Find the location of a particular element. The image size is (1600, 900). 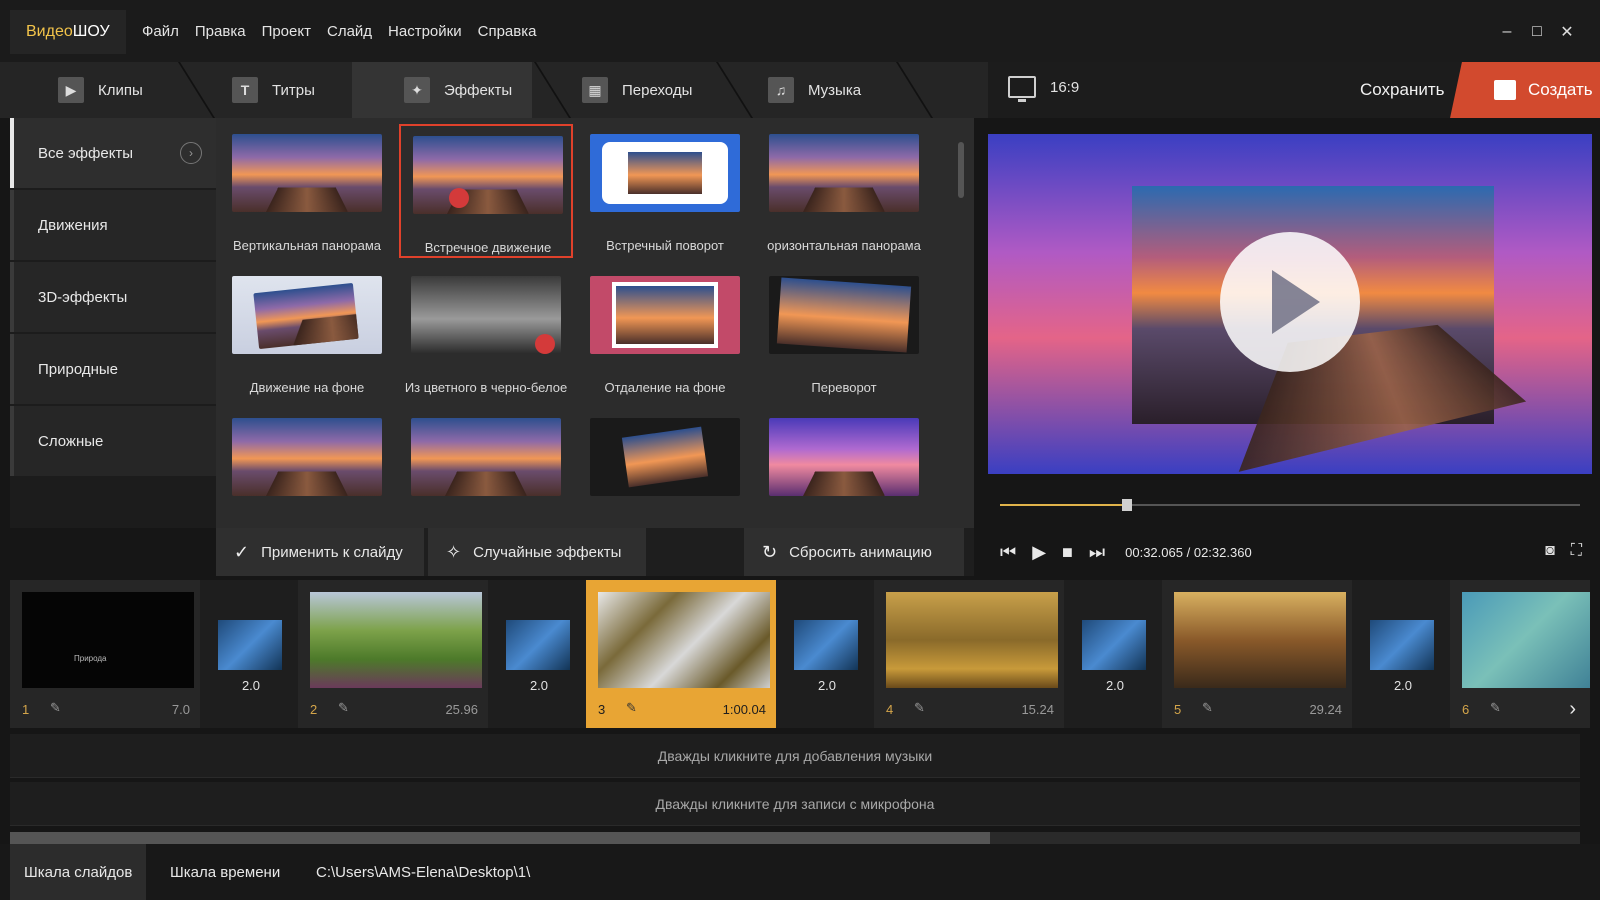

app-logo: Видео ШОУ is located at coordinates (68, 32).